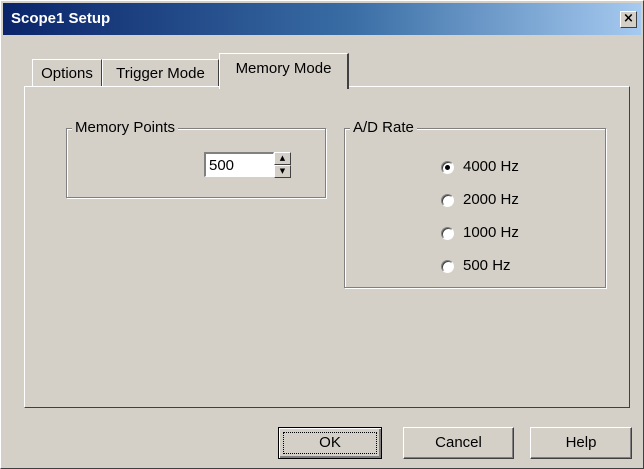  What do you see at coordinates (487, 265) in the screenshot?
I see `radio-label: 500 Hz` at bounding box center [487, 265].